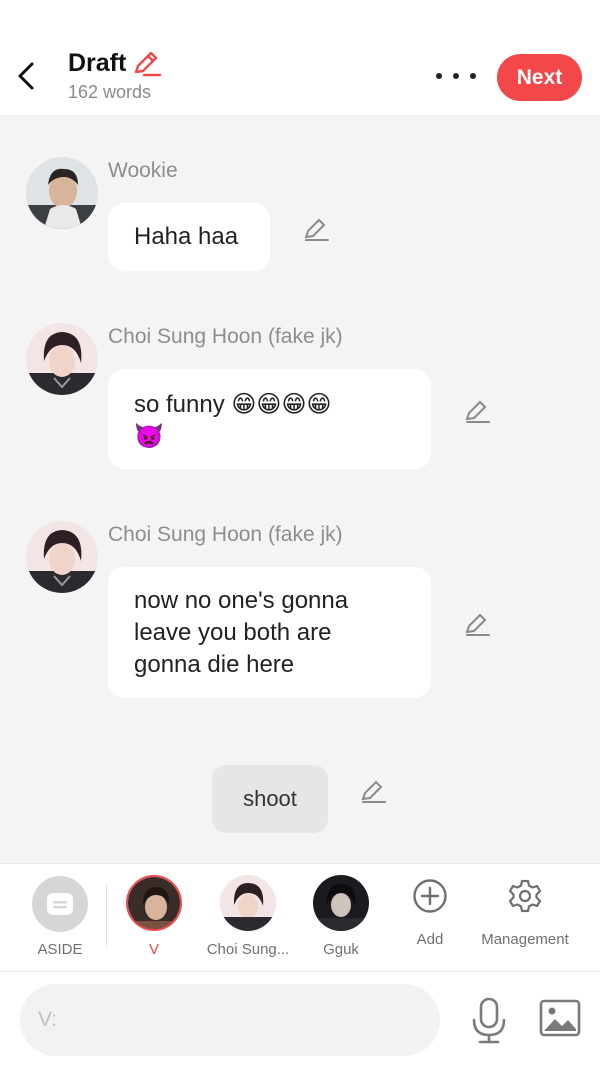 This screenshot has height=1067, width=600. What do you see at coordinates (560, 1018) in the screenshot?
I see `image-icon` at bounding box center [560, 1018].